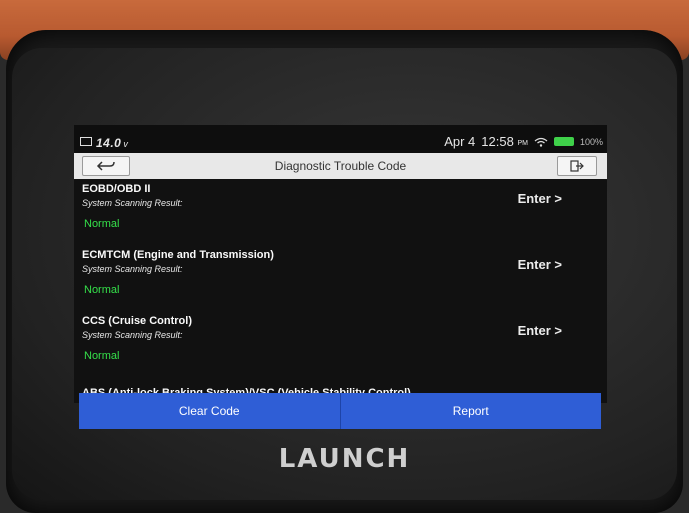 This screenshot has width=689, height=513. Describe the element at coordinates (109, 143) in the screenshot. I see `voltage-value: 14.0` at that location.